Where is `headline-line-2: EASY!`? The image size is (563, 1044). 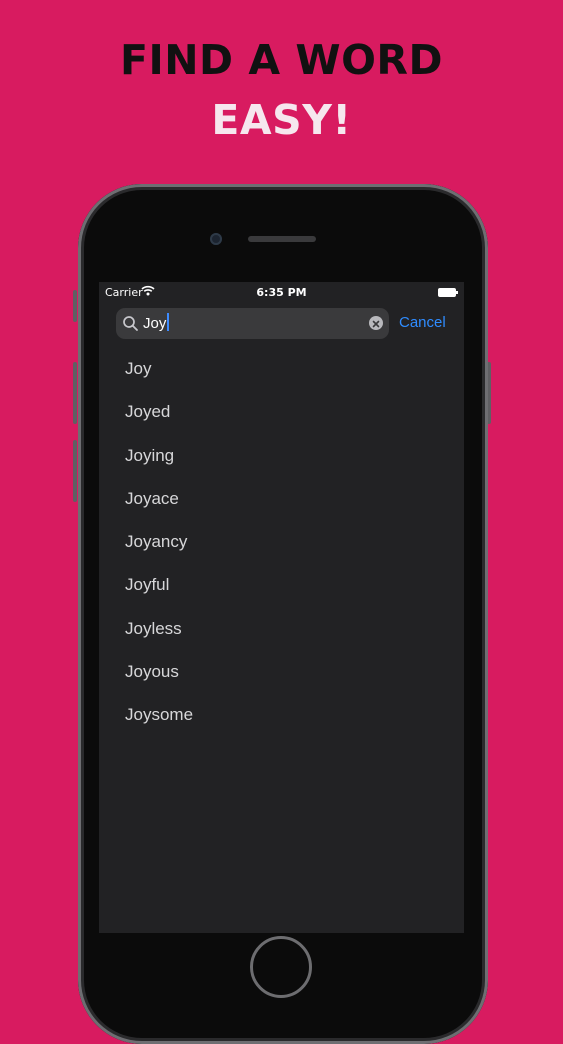 headline-line-2: EASY! is located at coordinates (281, 120).